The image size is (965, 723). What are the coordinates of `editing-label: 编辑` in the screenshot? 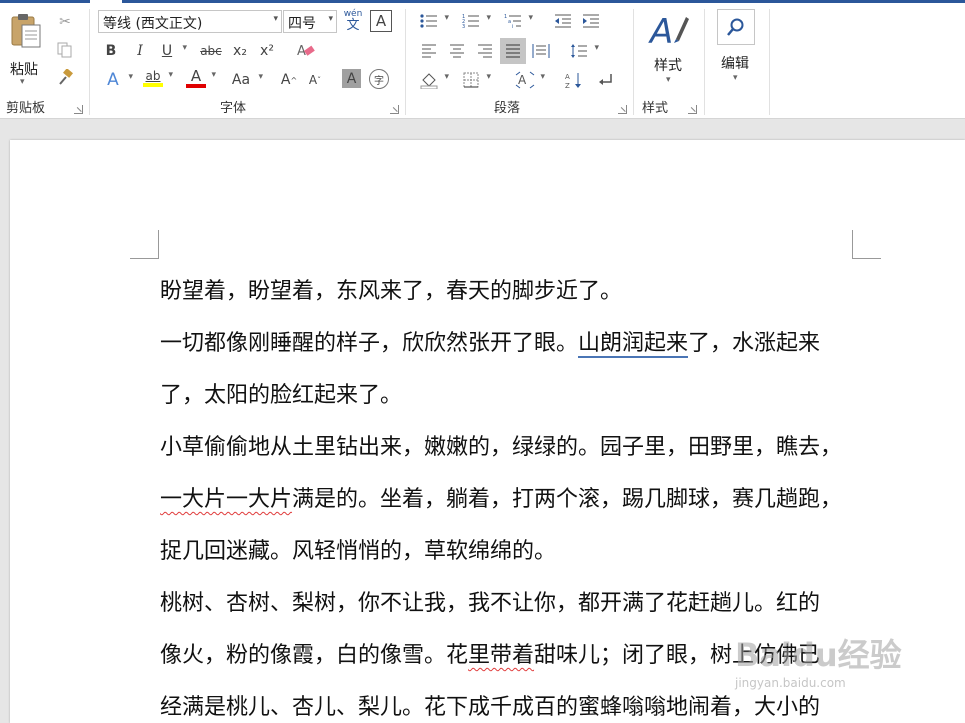 It's located at (735, 64).